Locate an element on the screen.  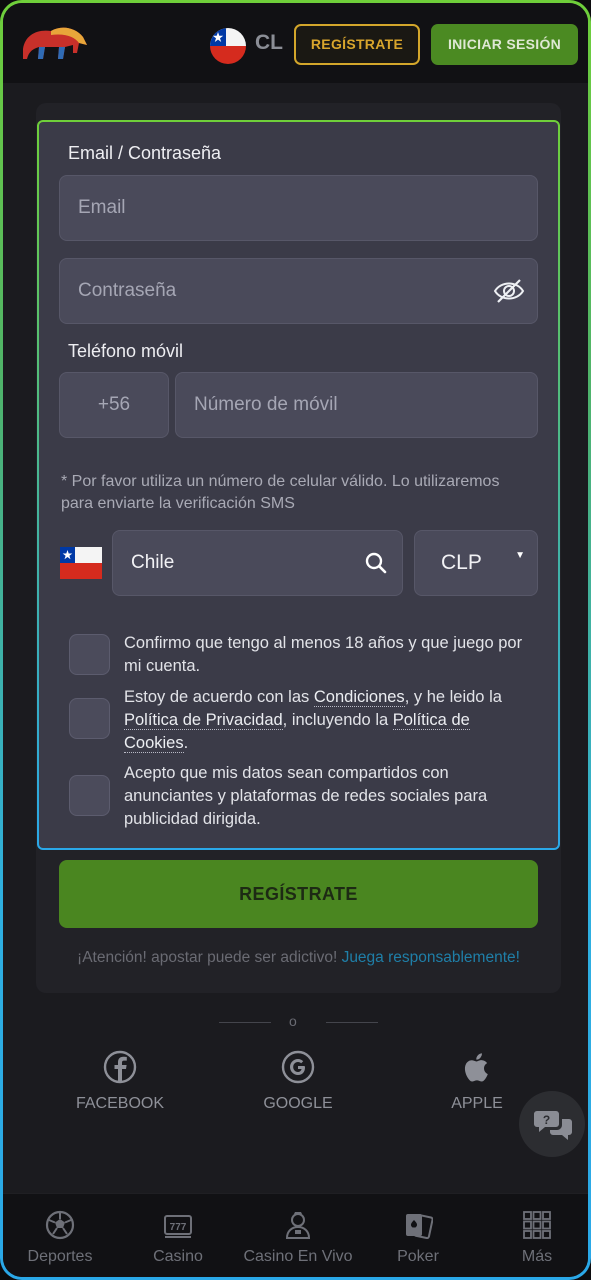
phone-placeholder: Número de móvil is located at coordinates (266, 404).